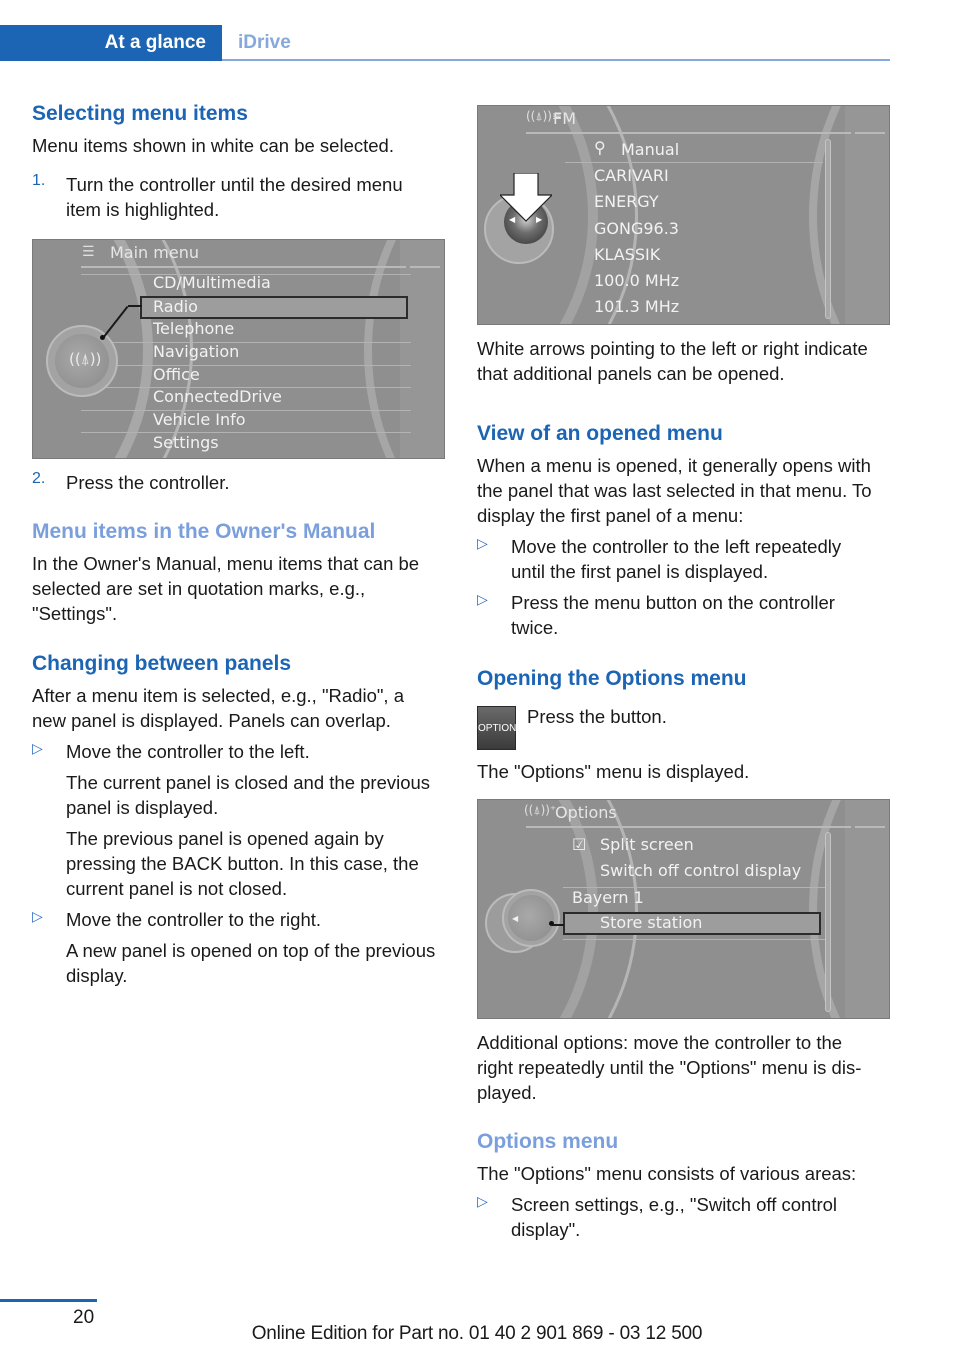 The width and height of the screenshot is (954, 1354). Describe the element at coordinates (186, 442) in the screenshot. I see `menu-item: Settings` at that location.